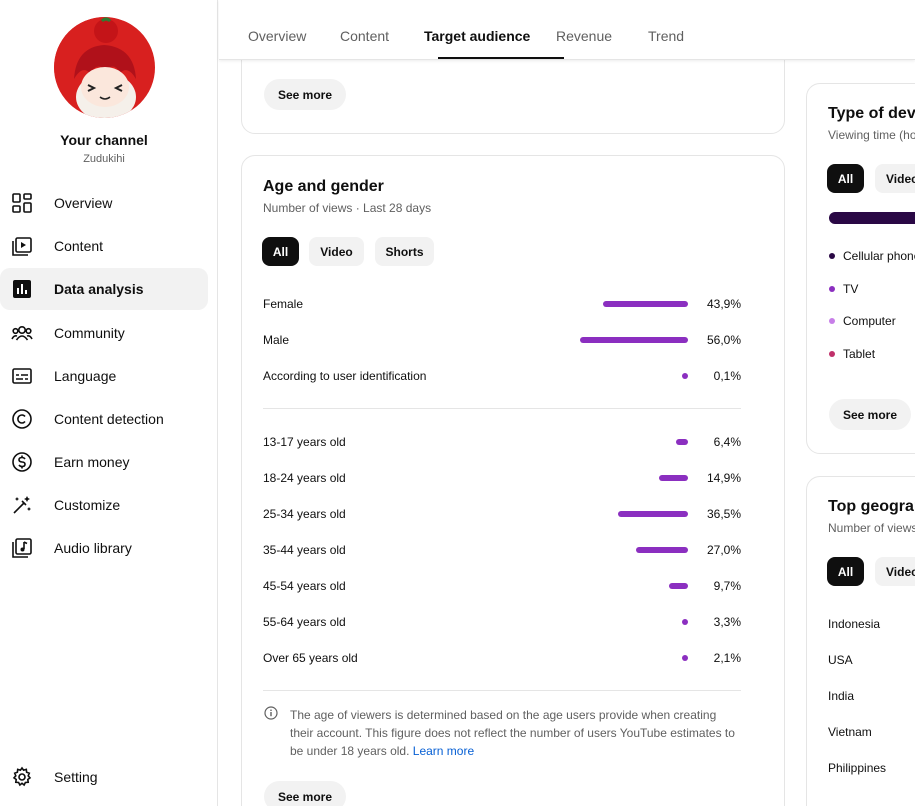  Describe the element at coordinates (727, 442) in the screenshot. I see `metric-percent: 6,4%` at that location.